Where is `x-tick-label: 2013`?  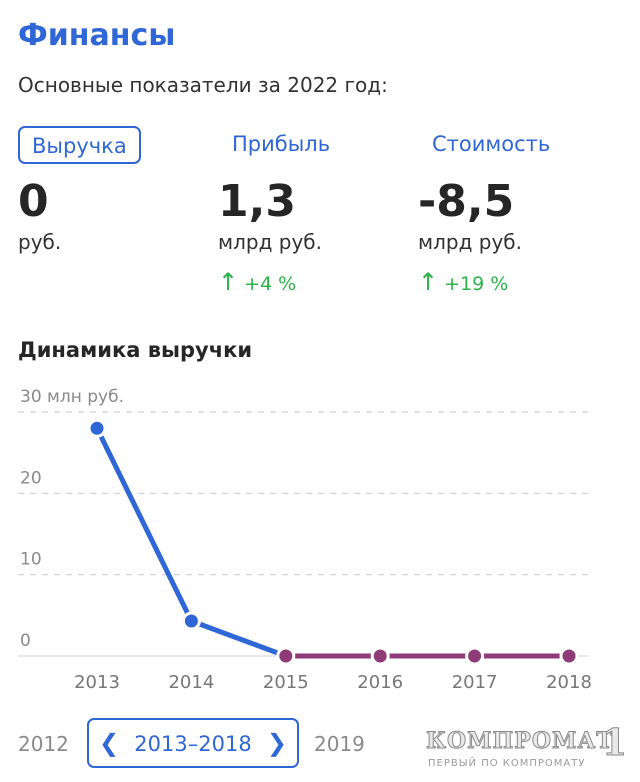 x-tick-label: 2013 is located at coordinates (97, 682).